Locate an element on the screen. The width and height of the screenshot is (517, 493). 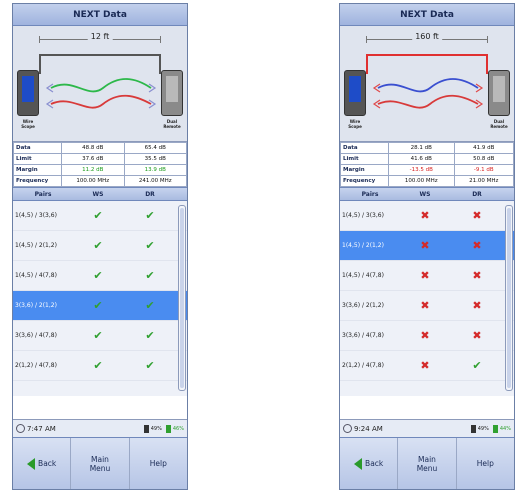
cable-length-label: 160 ft is located at coordinates (427, 36).